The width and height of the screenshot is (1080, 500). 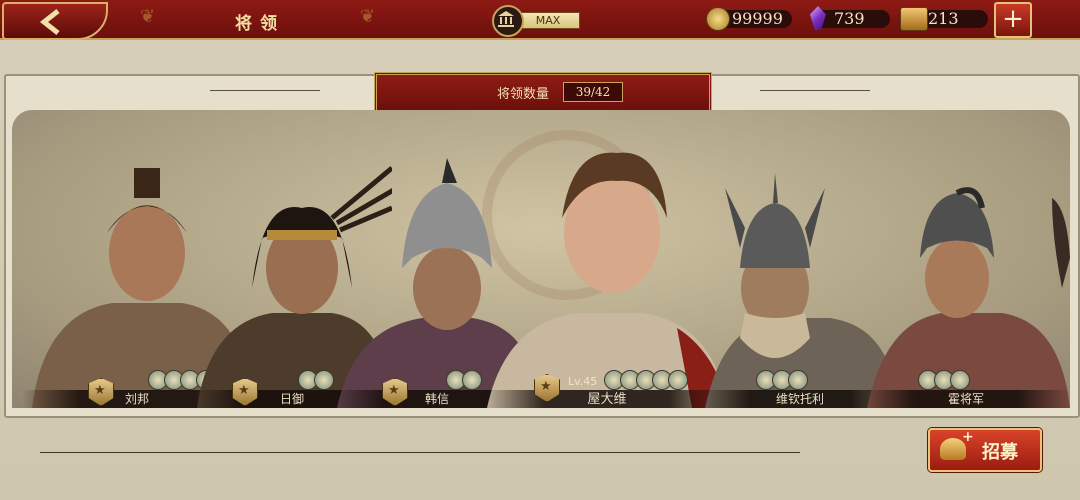 I want to click on page-title: 将领, so click(x=260, y=24).